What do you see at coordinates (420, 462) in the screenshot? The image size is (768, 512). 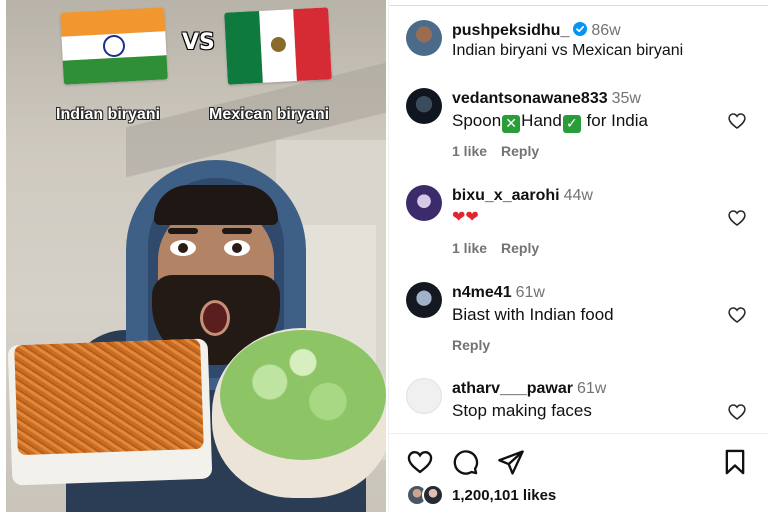 I see `heart-icon` at bounding box center [420, 462].